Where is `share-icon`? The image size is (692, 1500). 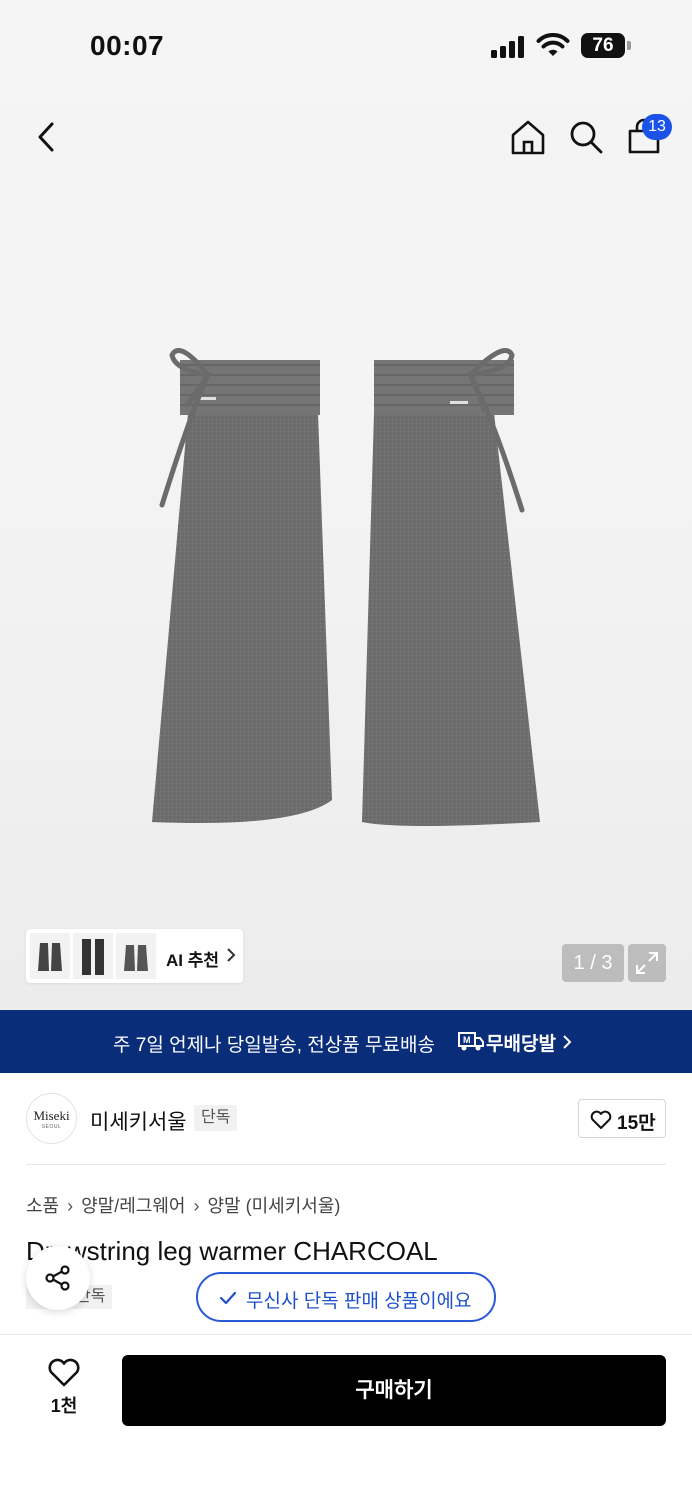 share-icon is located at coordinates (57, 1278).